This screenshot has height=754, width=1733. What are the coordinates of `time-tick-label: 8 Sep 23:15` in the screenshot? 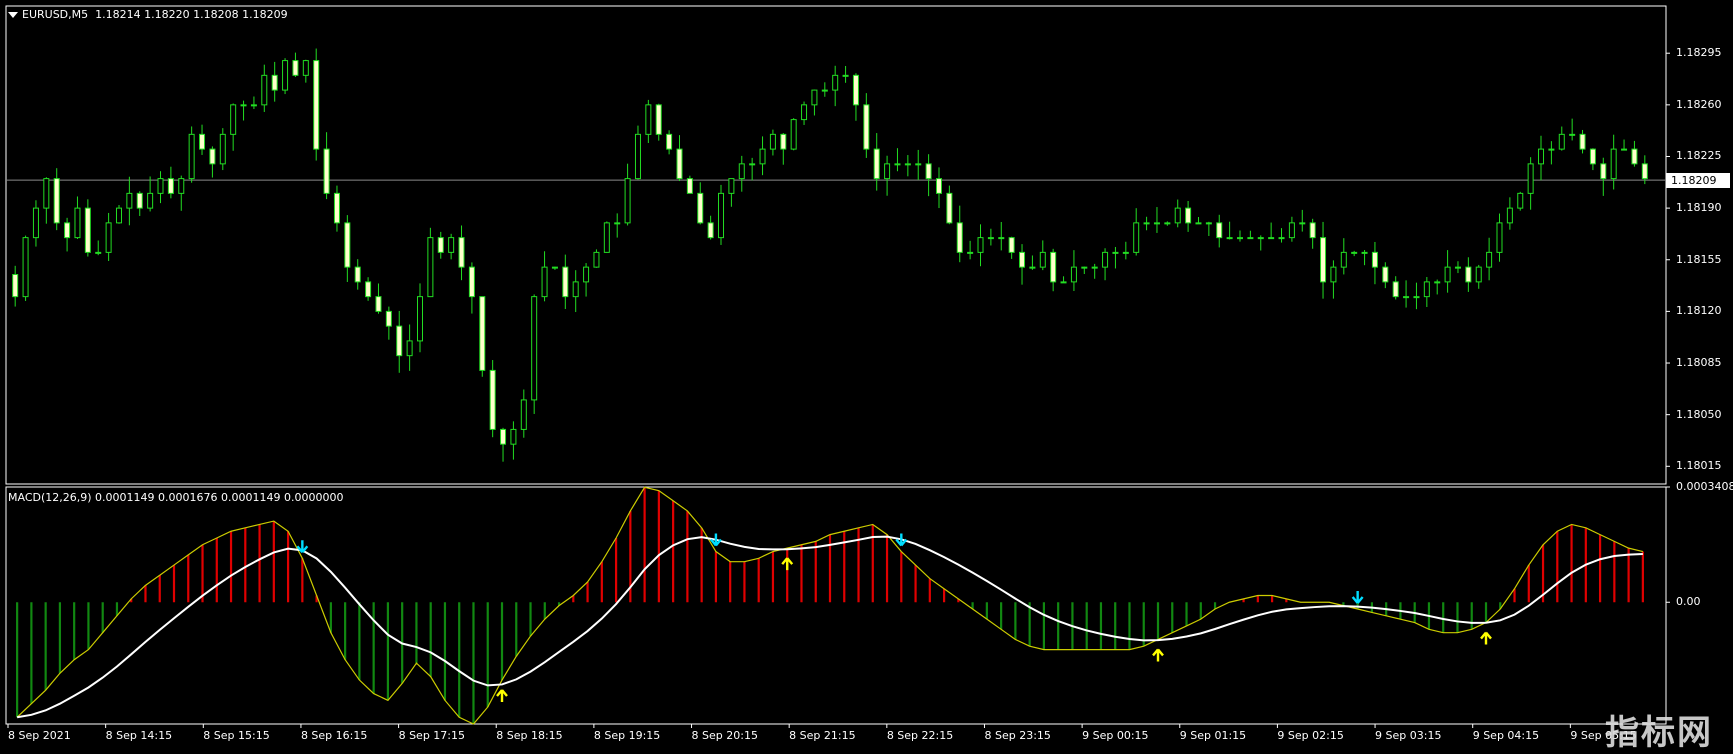 It's located at (1017, 735).